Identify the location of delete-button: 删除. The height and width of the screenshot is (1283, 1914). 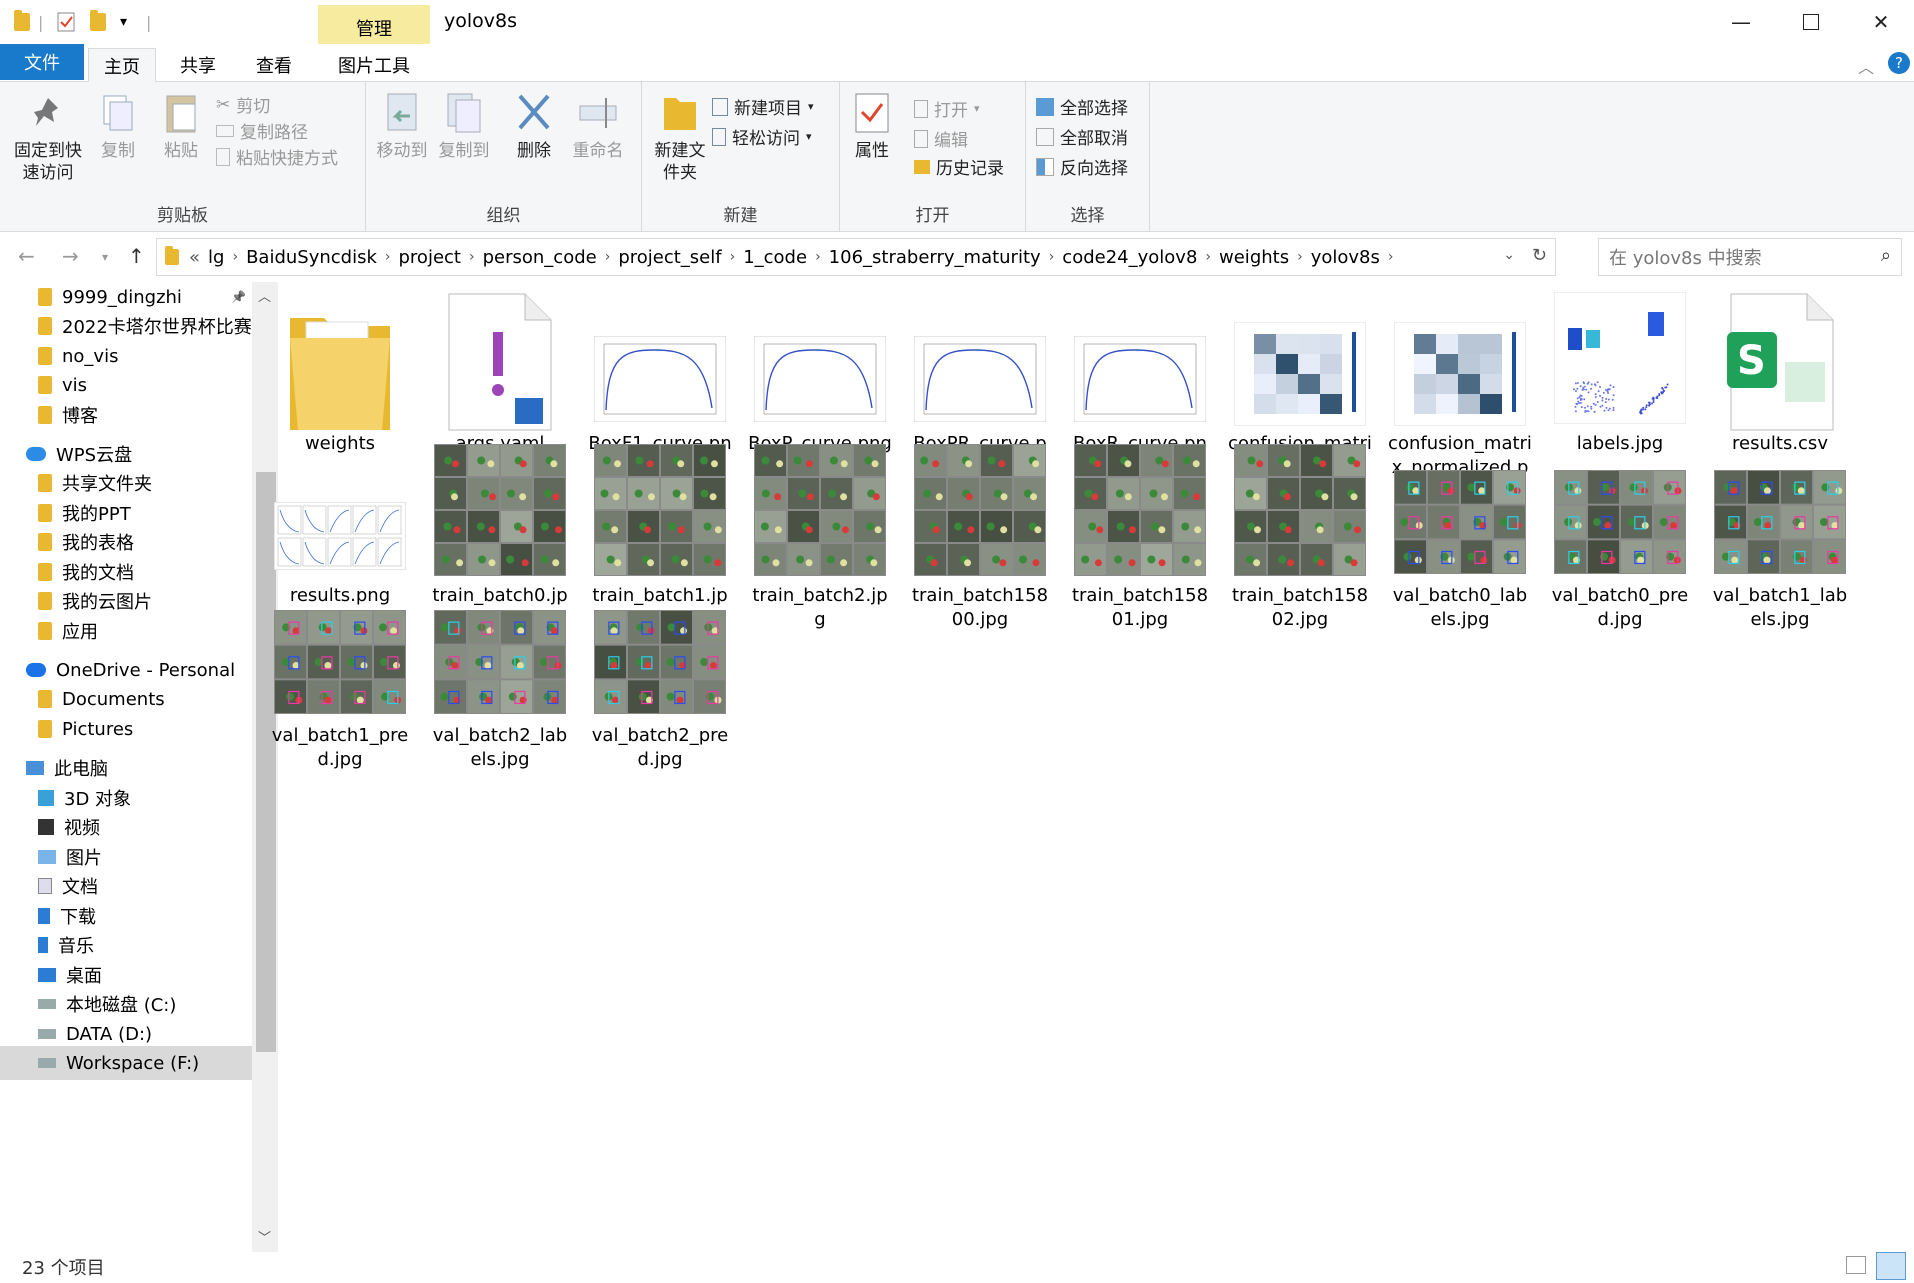
(534, 126).